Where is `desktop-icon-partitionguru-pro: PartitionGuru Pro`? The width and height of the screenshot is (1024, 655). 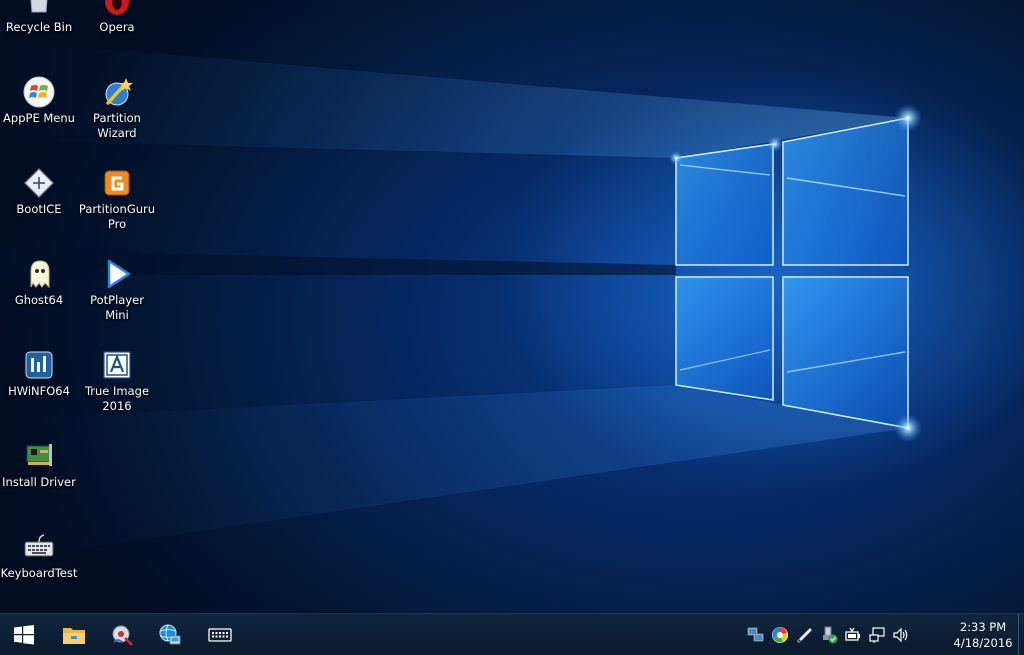 desktop-icon-partitionguru-pro: PartitionGuru Pro is located at coordinates (117, 199).